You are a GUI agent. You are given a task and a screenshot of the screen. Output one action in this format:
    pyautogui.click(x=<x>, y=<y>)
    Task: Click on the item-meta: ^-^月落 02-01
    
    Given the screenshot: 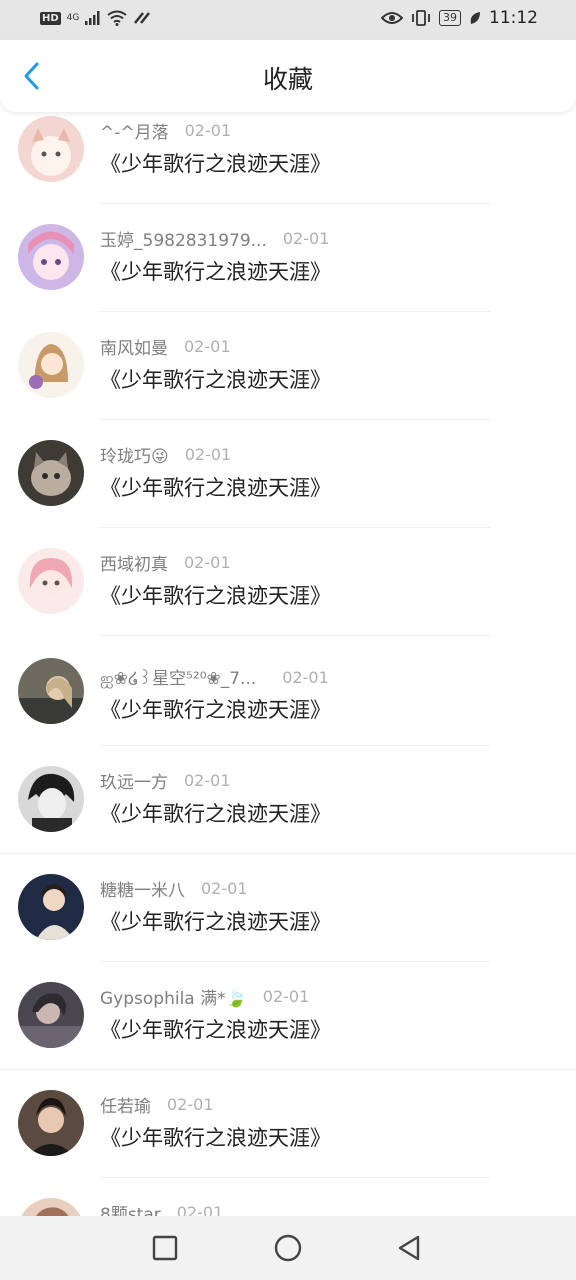 What is the action you would take?
    pyautogui.click(x=165, y=130)
    